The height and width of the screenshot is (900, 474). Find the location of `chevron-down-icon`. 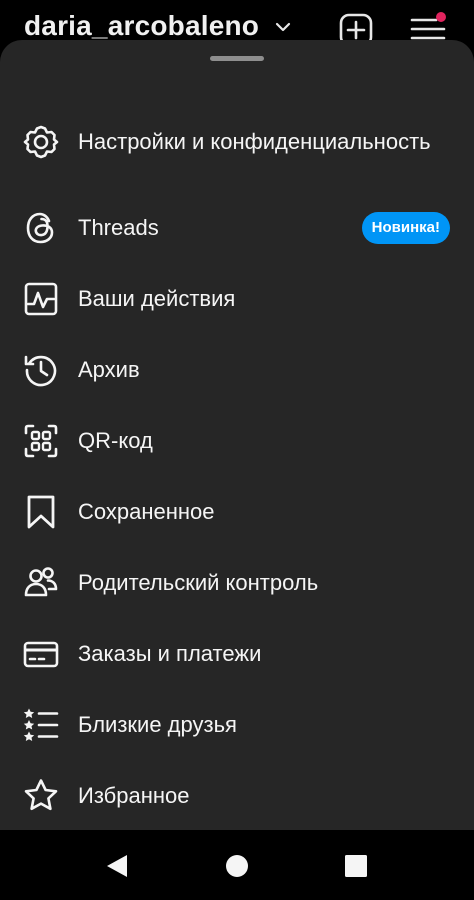

chevron-down-icon is located at coordinates (283, 27).